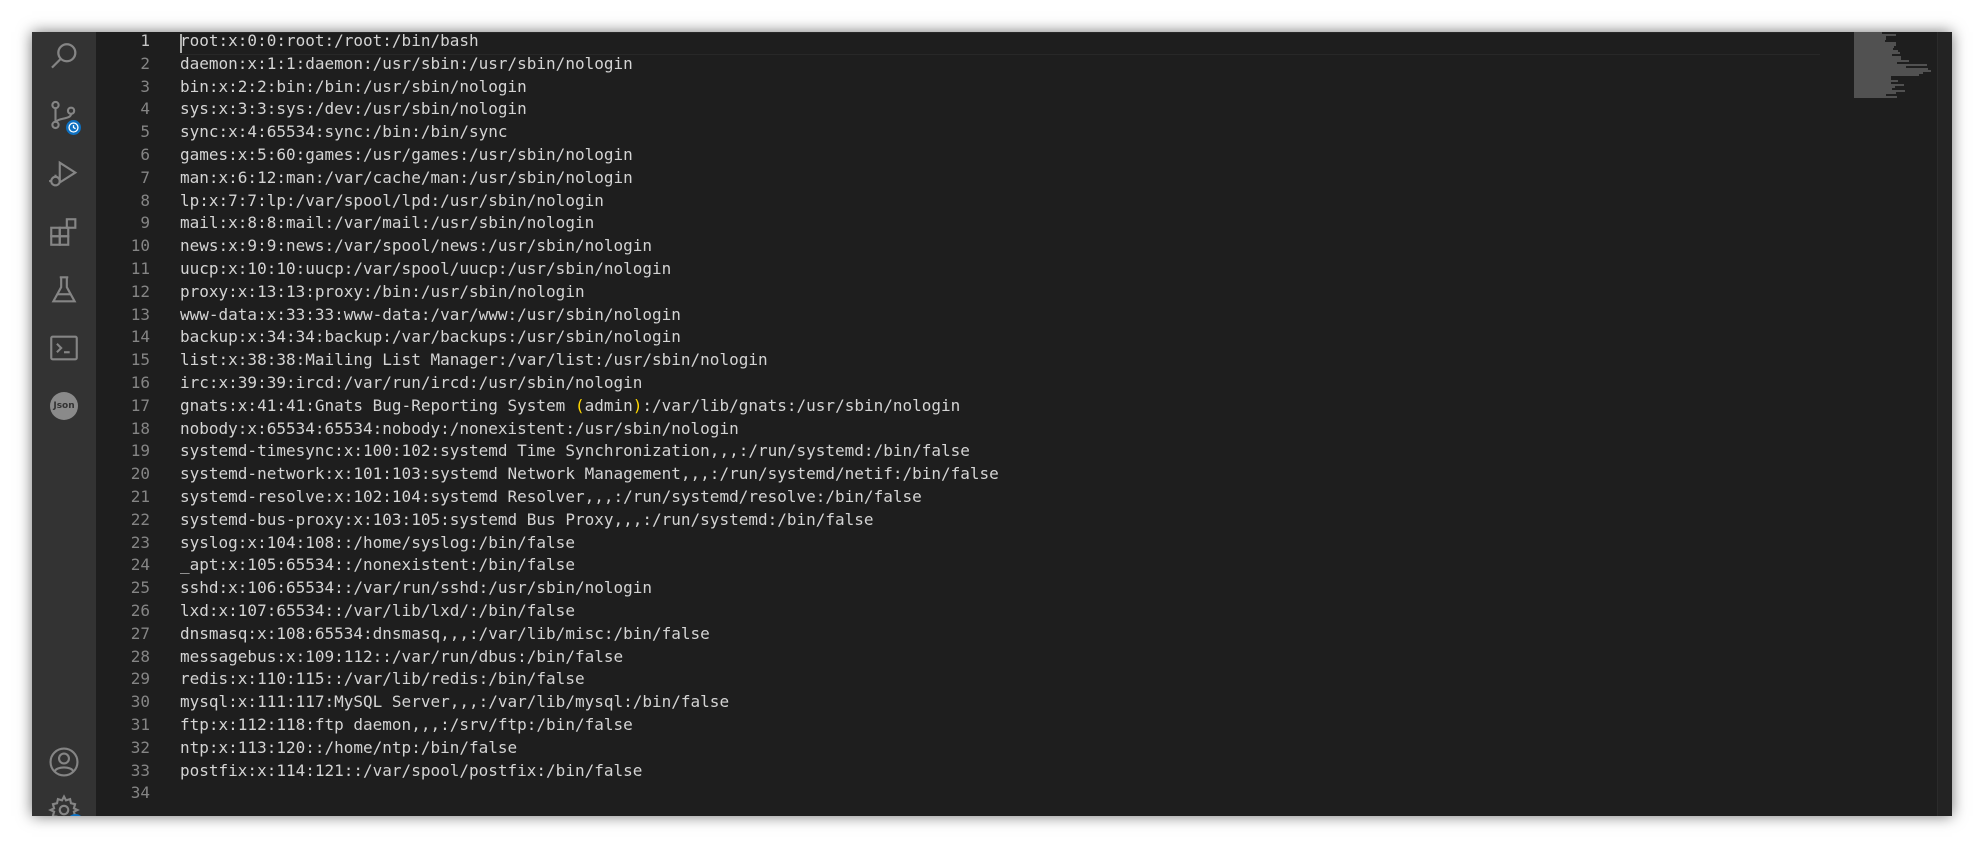 The height and width of the screenshot is (848, 1984). Describe the element at coordinates (344, 132) in the screenshot. I see `code-line: sync:x:4:65534:sync:/bin:/bin/sync` at that location.